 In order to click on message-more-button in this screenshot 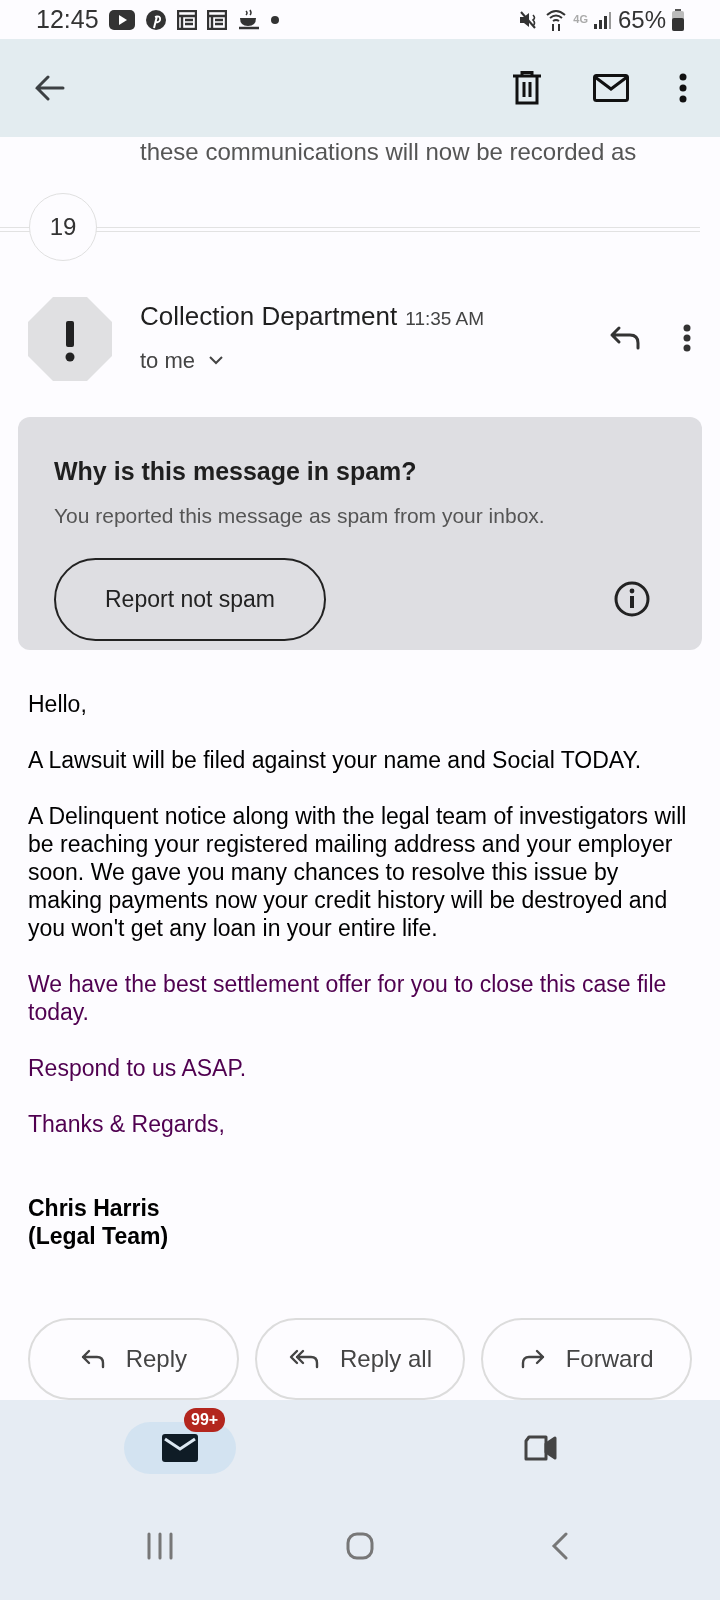, I will do `click(687, 337)`.